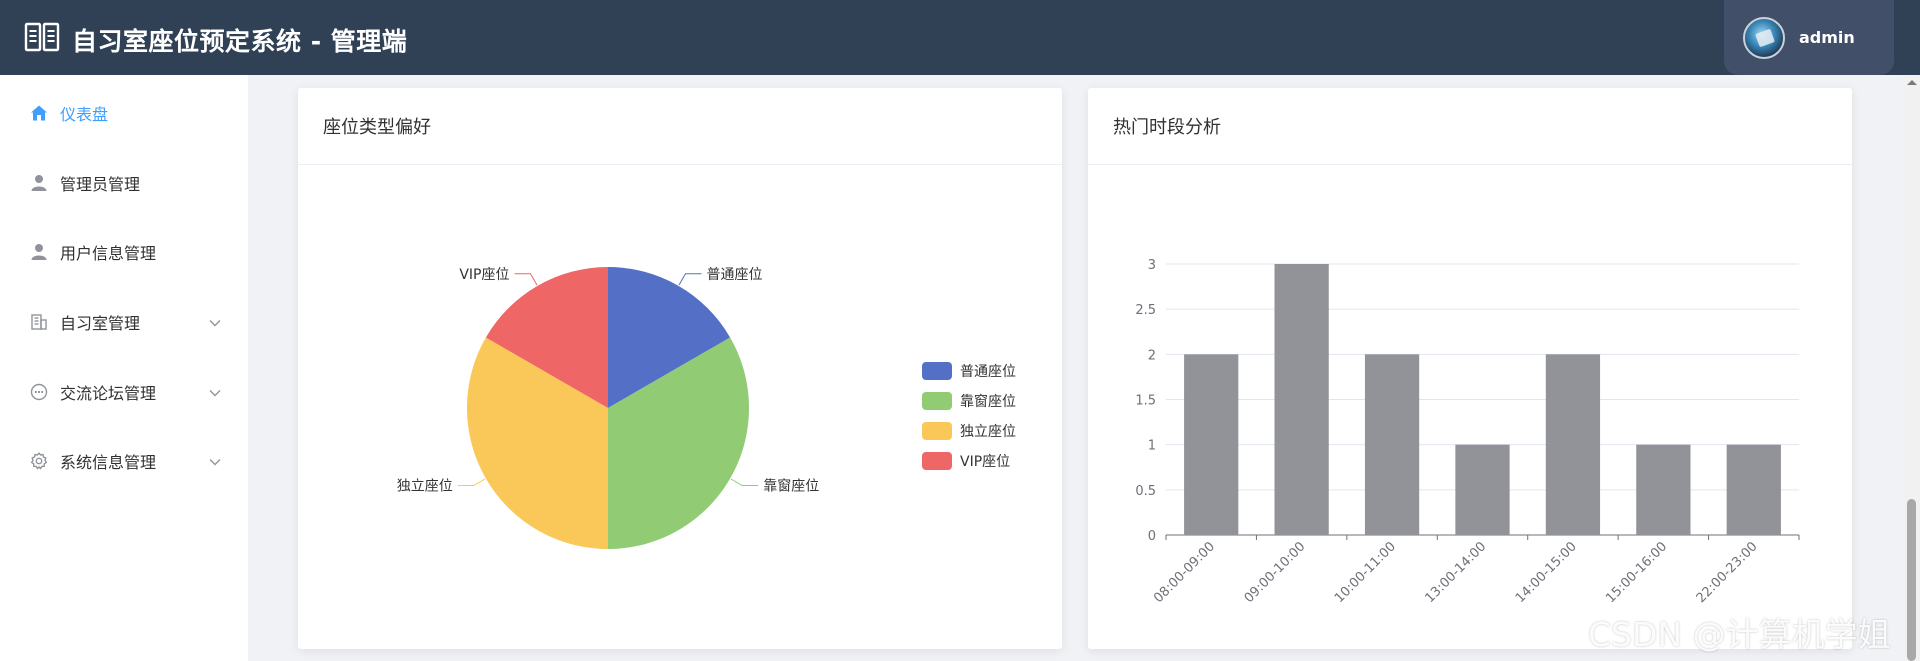 The width and height of the screenshot is (1920, 661). What do you see at coordinates (42, 37) in the screenshot?
I see `book-open-icon` at bounding box center [42, 37].